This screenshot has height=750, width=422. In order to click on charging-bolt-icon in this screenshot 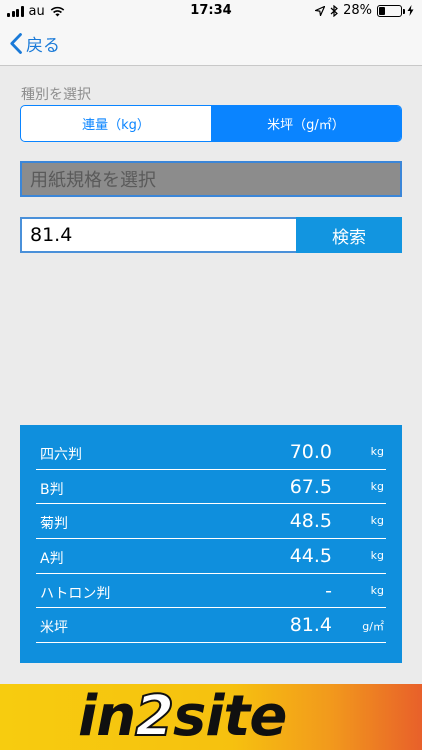, I will do `click(410, 10)`.